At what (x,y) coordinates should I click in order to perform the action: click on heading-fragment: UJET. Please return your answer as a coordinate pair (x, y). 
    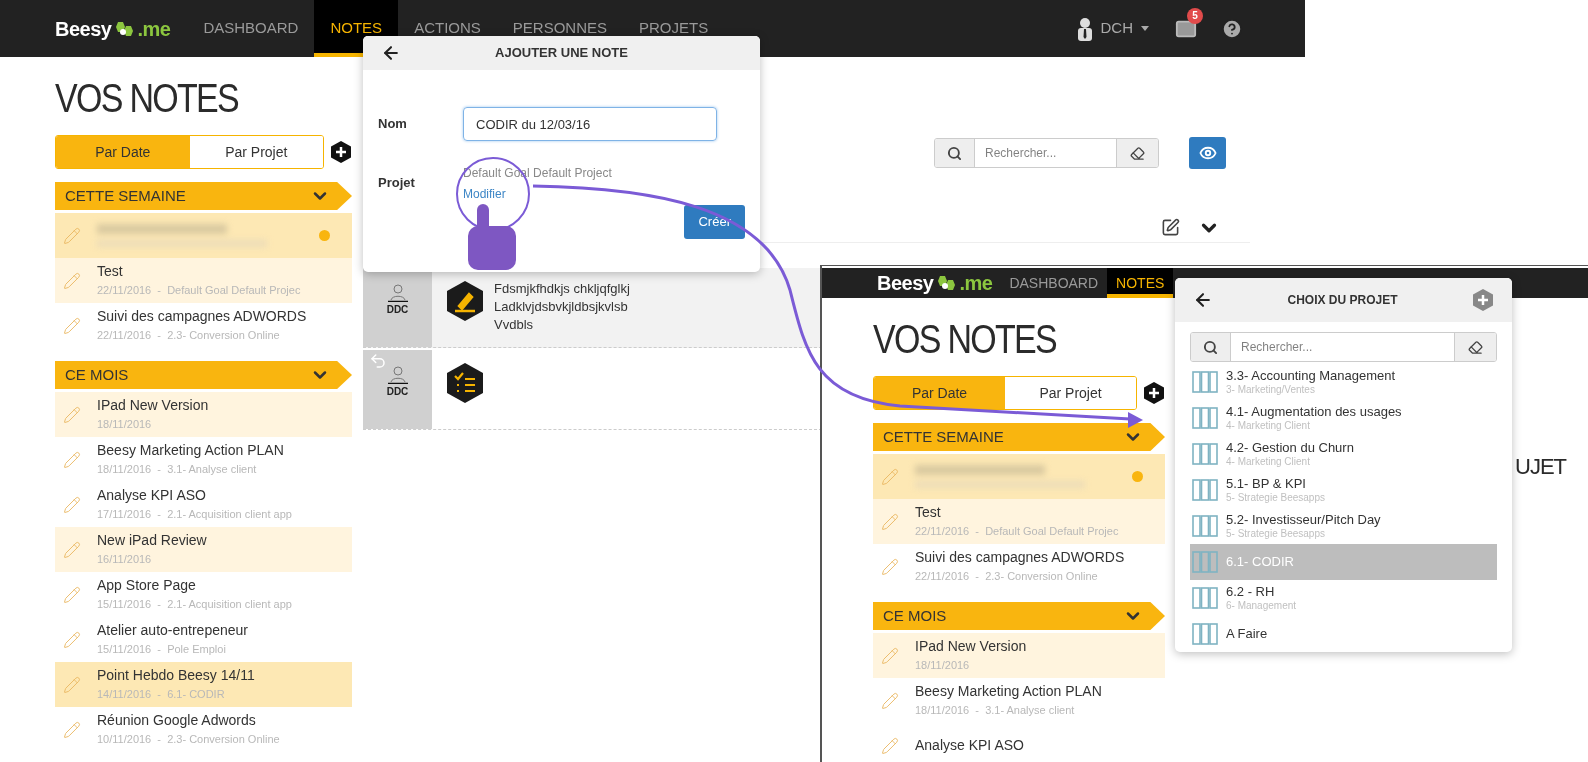
    Looking at the image, I should click on (1540, 467).